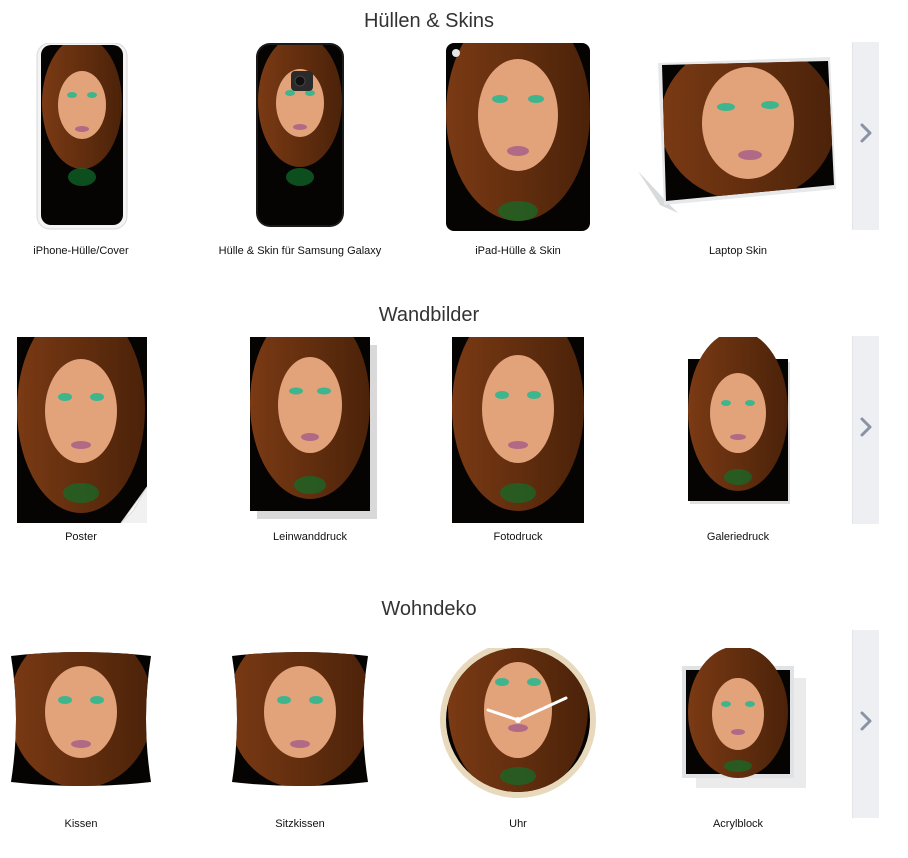 The height and width of the screenshot is (858, 908). Describe the element at coordinates (81, 824) in the screenshot. I see `product-label: Kissen` at that location.